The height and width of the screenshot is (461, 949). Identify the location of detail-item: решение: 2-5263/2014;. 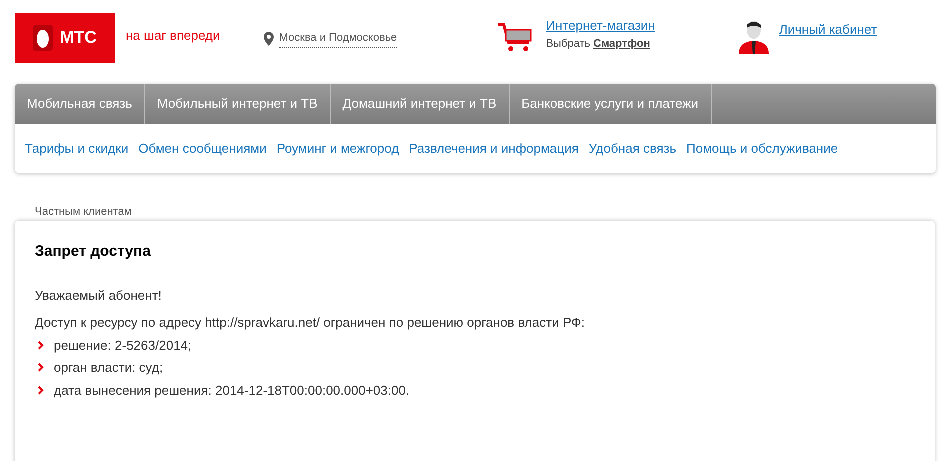
(123, 345).